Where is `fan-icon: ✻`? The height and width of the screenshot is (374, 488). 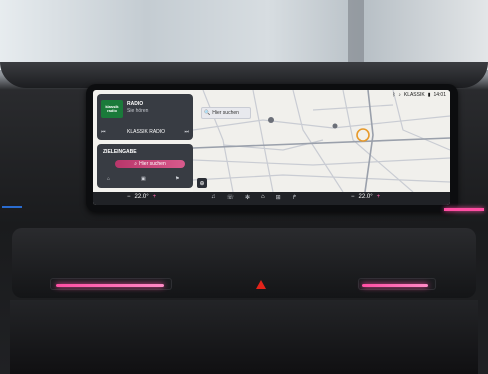 fan-icon: ✻ is located at coordinates (247, 197).